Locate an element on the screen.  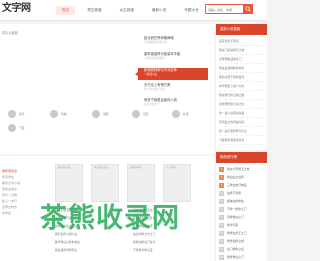
author-item: 龙行 is located at coordinates (16, 114).